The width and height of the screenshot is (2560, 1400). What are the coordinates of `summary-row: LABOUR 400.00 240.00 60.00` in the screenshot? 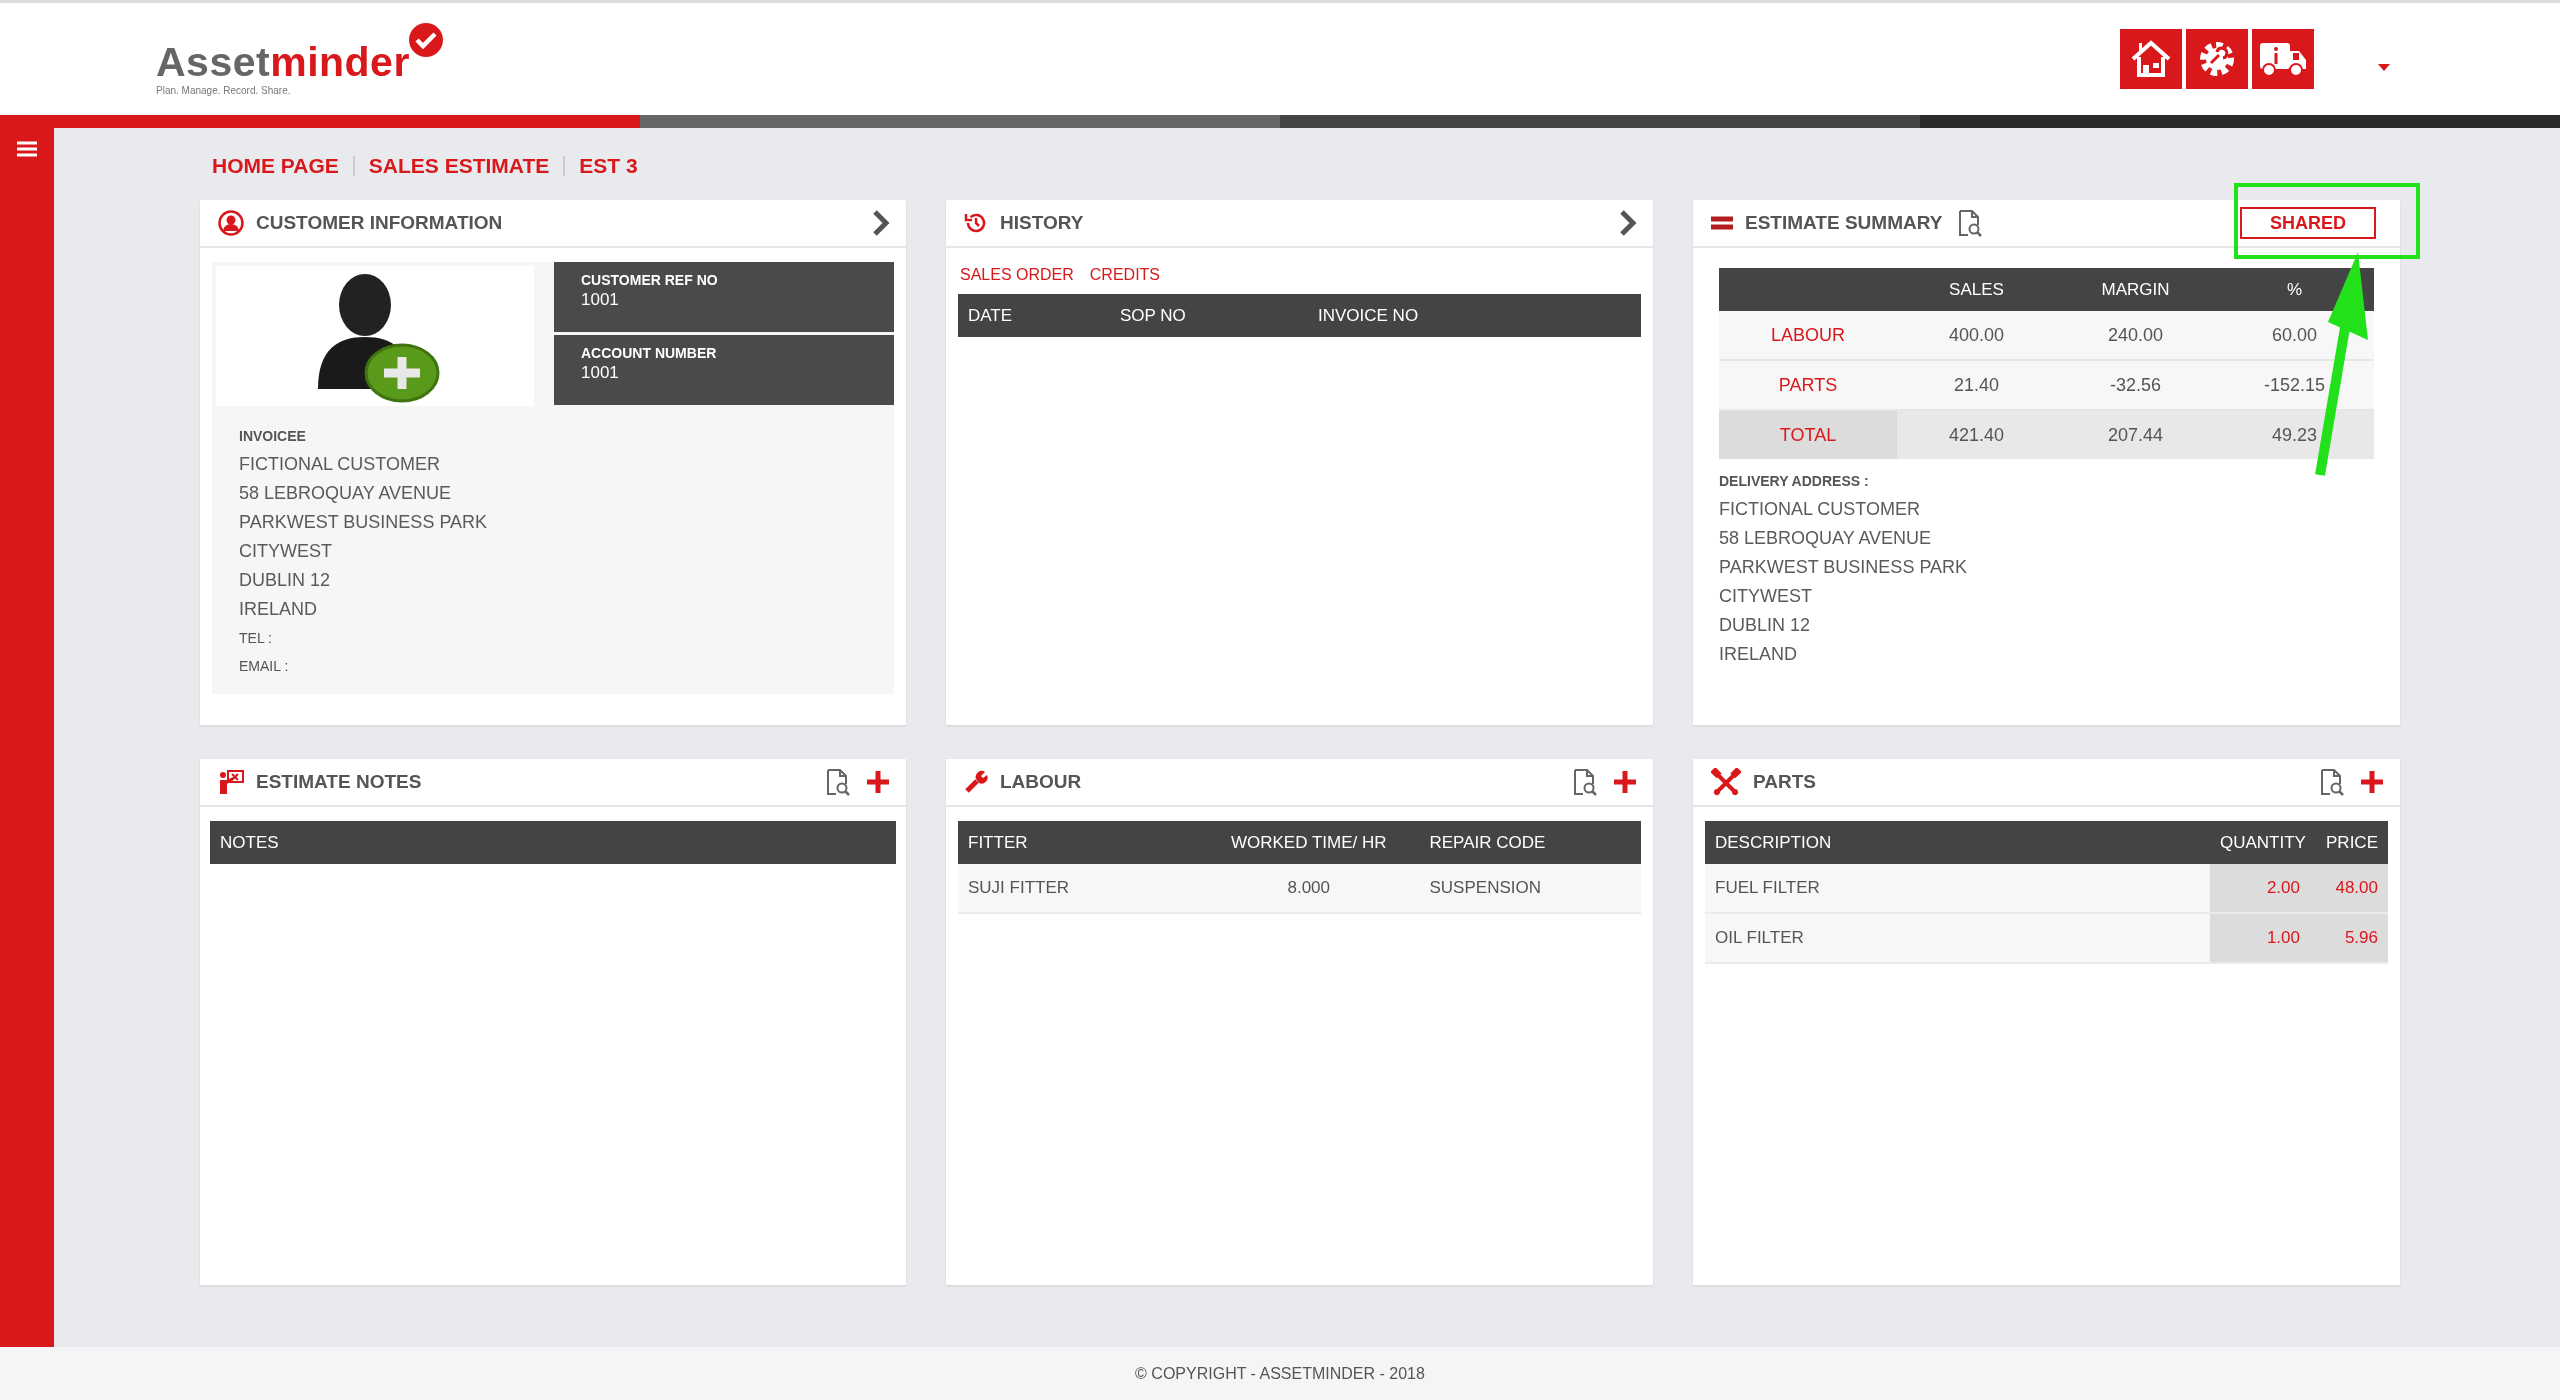 It's located at (2046, 336).